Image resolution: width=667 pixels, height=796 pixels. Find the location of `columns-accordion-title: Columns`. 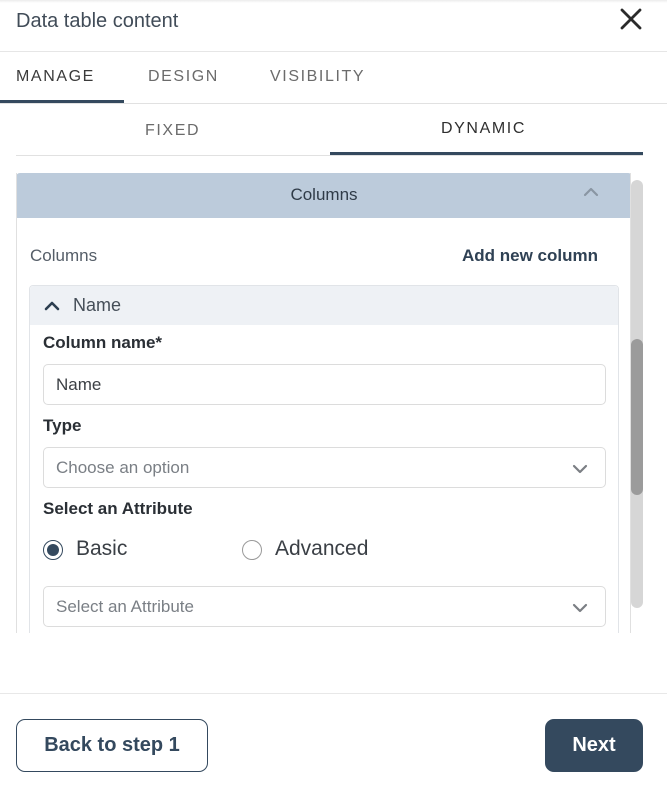

columns-accordion-title: Columns is located at coordinates (324, 194).